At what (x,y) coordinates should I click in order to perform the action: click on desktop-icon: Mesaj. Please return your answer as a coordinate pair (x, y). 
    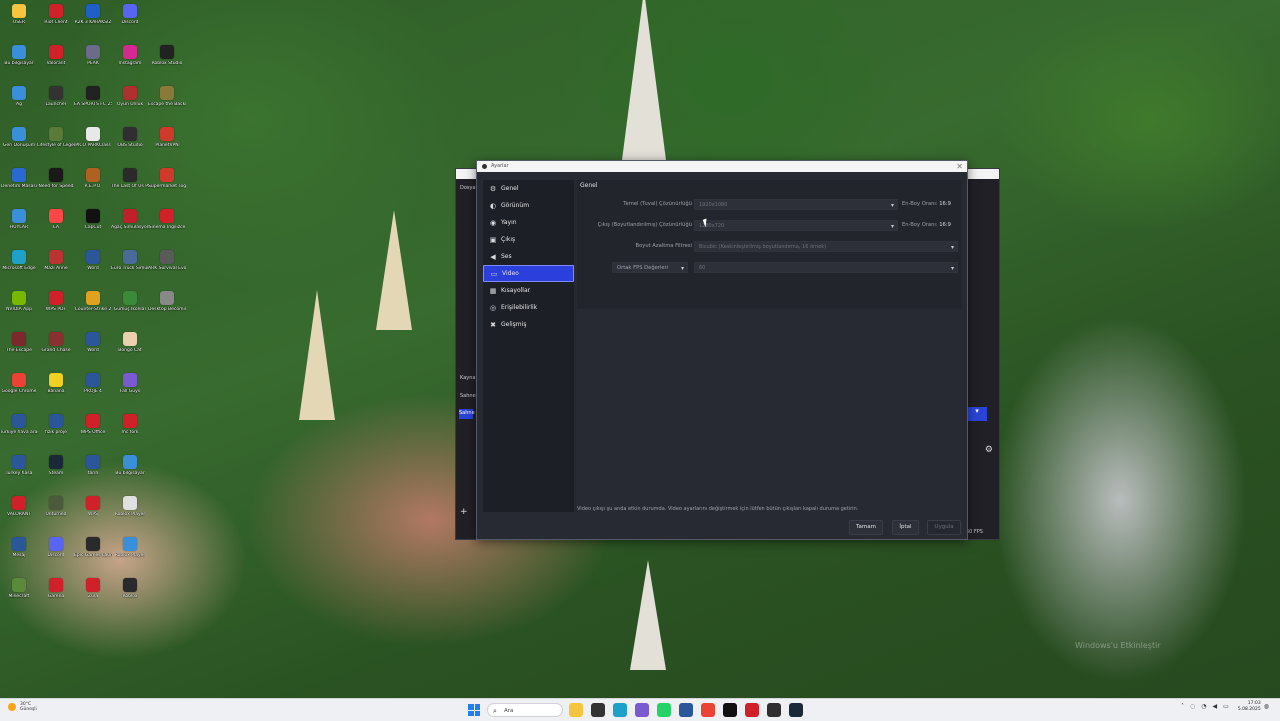
    Looking at the image, I should click on (19, 554).